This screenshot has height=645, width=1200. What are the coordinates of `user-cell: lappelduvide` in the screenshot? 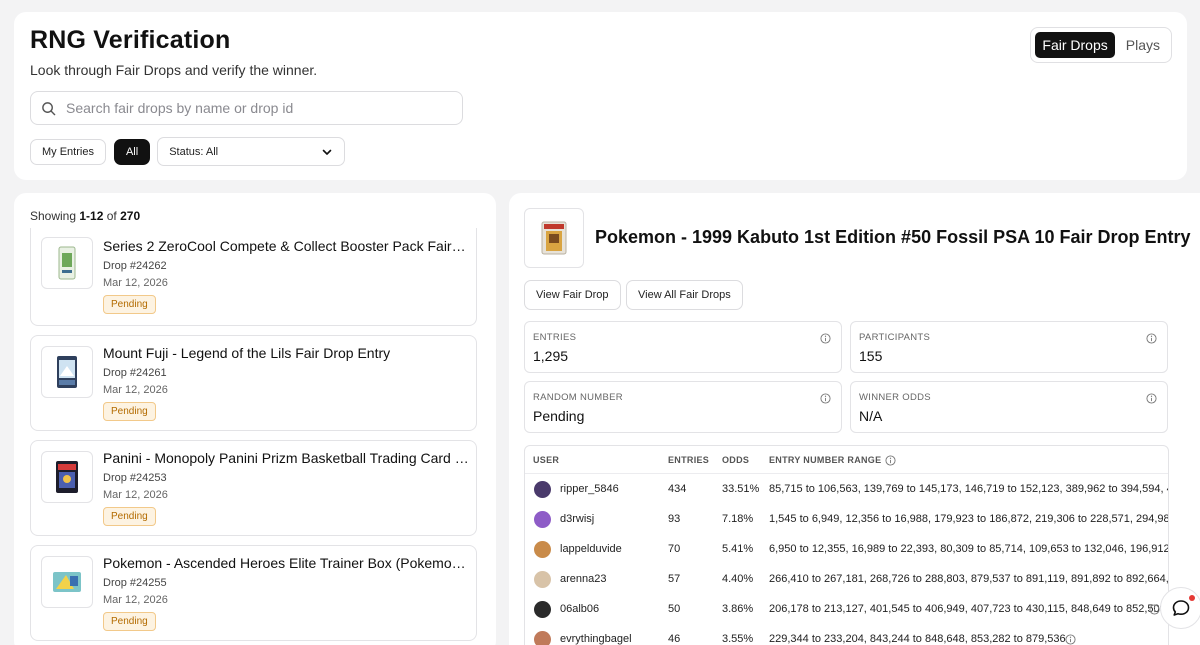 It's located at (591, 549).